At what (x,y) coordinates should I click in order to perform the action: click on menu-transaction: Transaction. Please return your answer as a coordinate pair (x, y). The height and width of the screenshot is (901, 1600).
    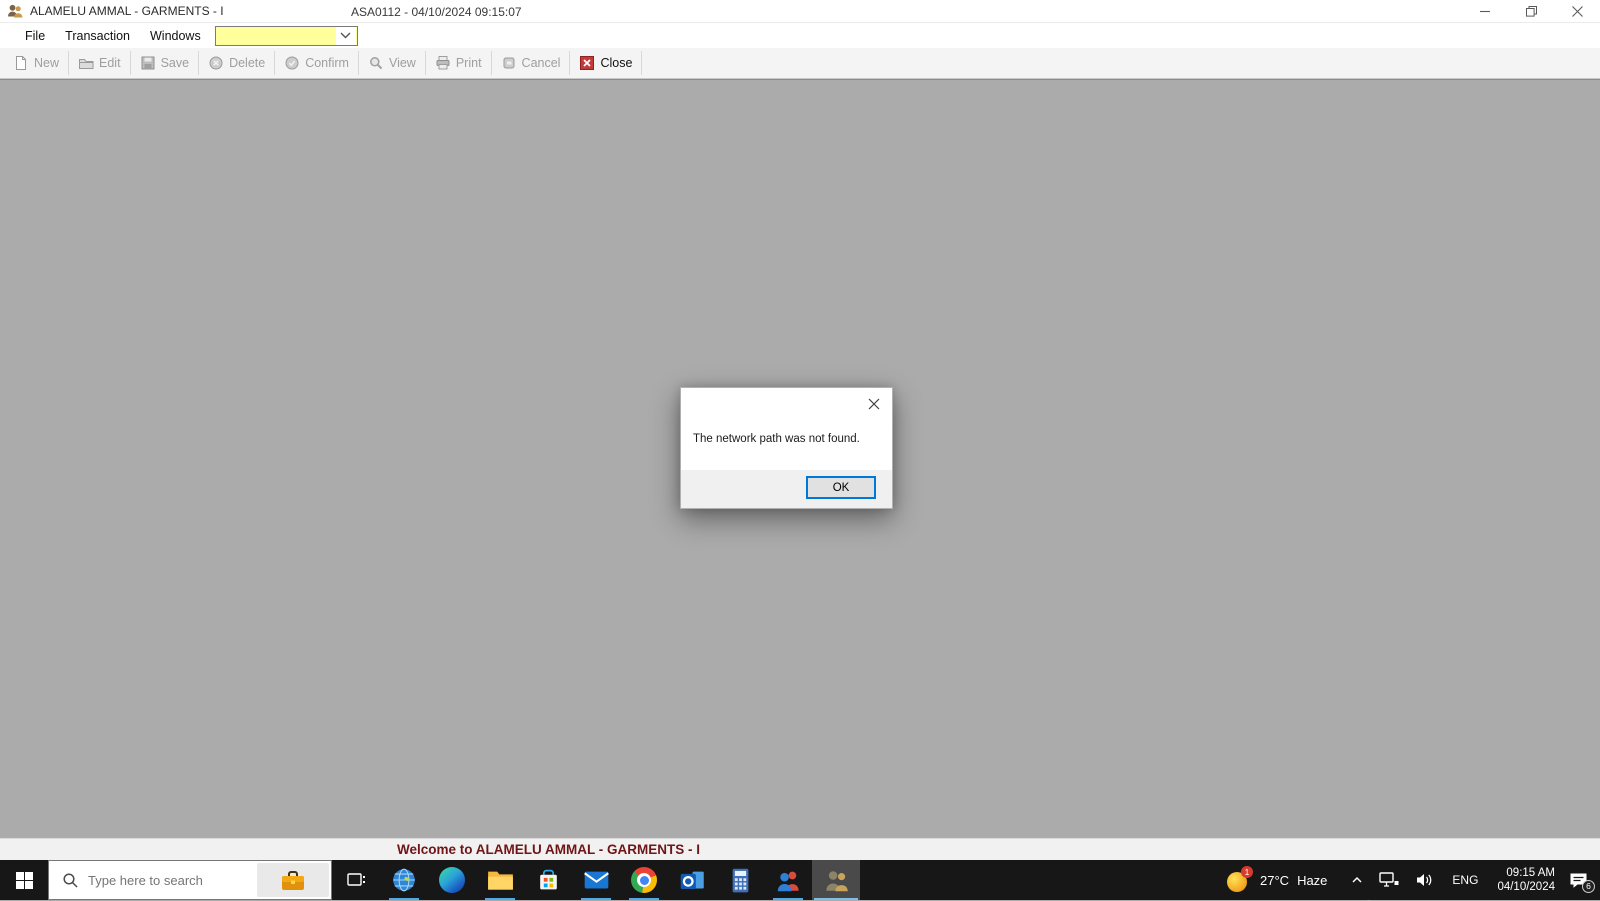
    Looking at the image, I should click on (97, 35).